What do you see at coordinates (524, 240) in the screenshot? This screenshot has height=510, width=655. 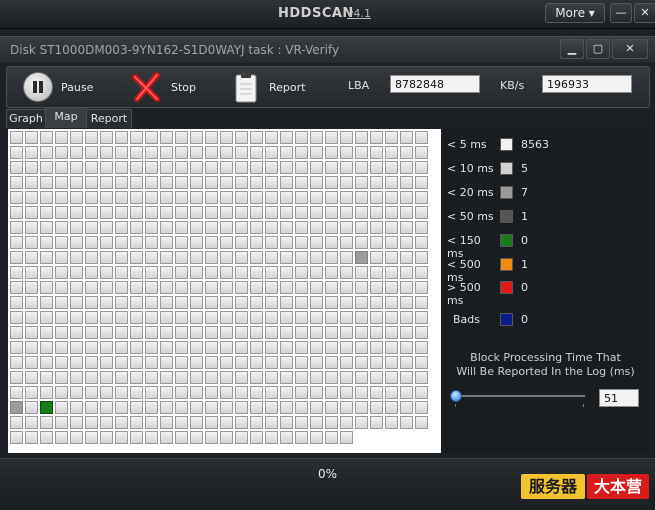 I see `legend-count: 0` at bounding box center [524, 240].